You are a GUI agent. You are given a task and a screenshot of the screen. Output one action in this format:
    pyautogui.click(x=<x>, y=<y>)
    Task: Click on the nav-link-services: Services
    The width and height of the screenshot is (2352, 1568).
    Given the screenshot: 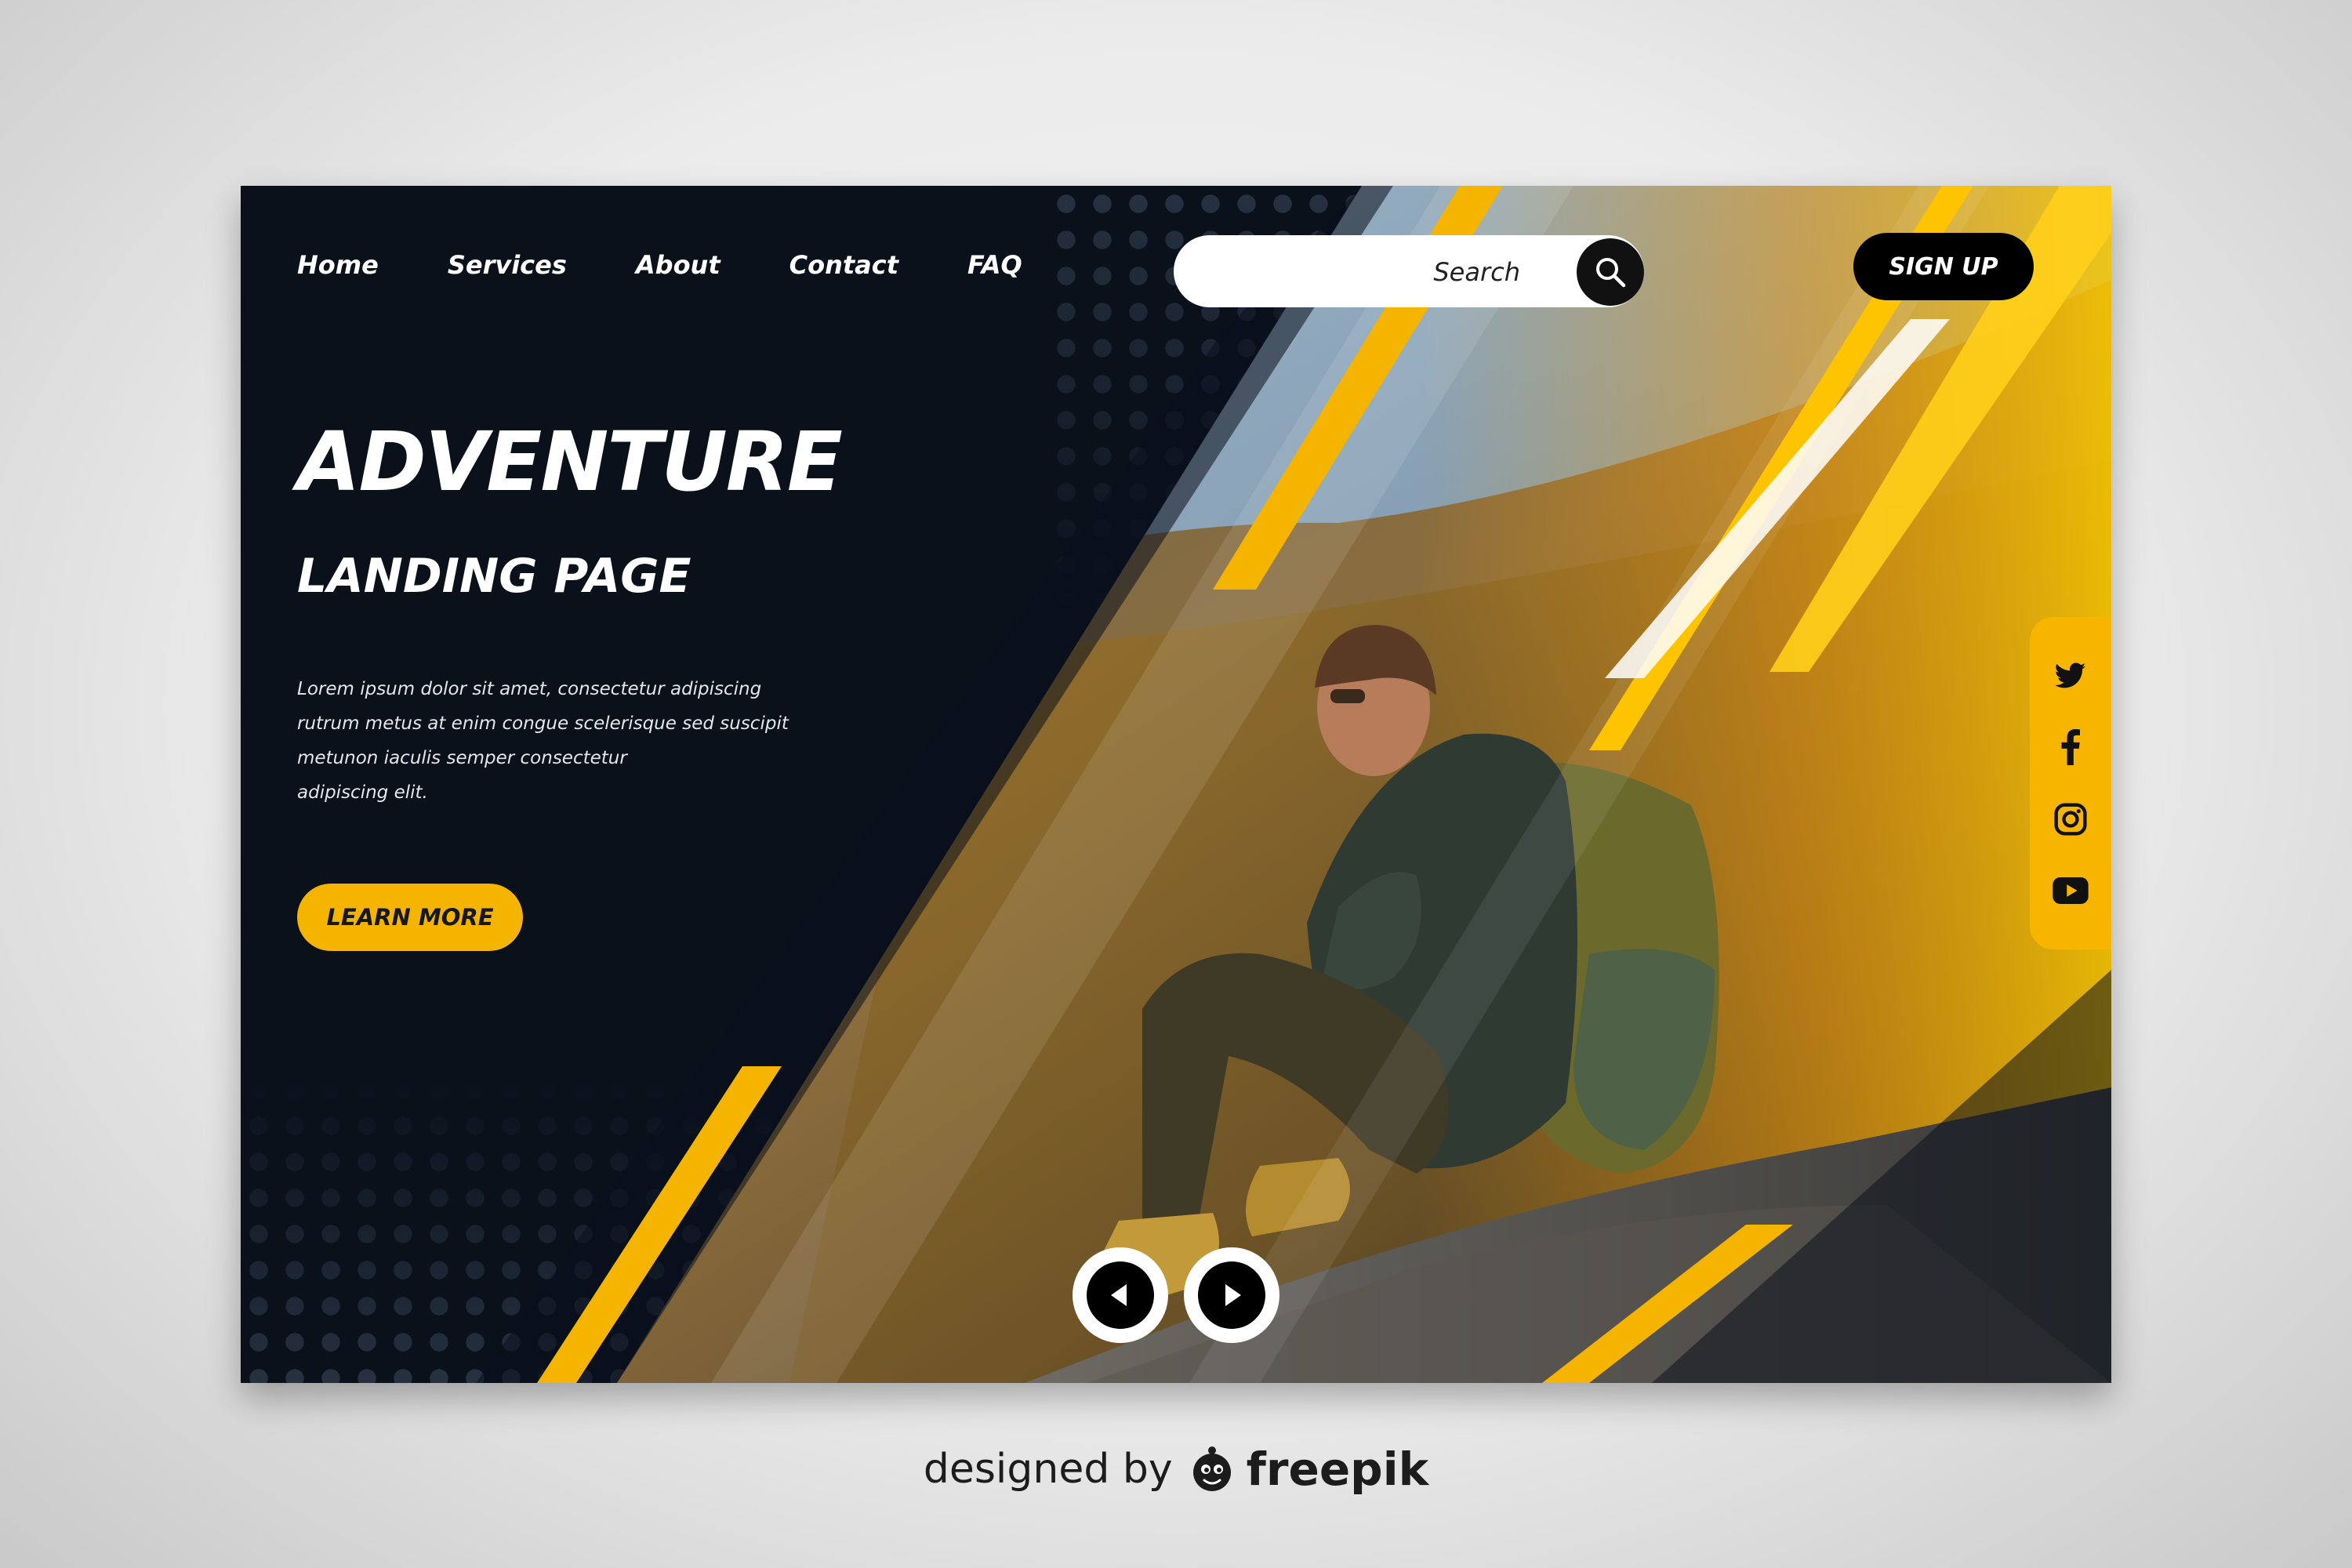 What is the action you would take?
    pyautogui.click(x=507, y=265)
    